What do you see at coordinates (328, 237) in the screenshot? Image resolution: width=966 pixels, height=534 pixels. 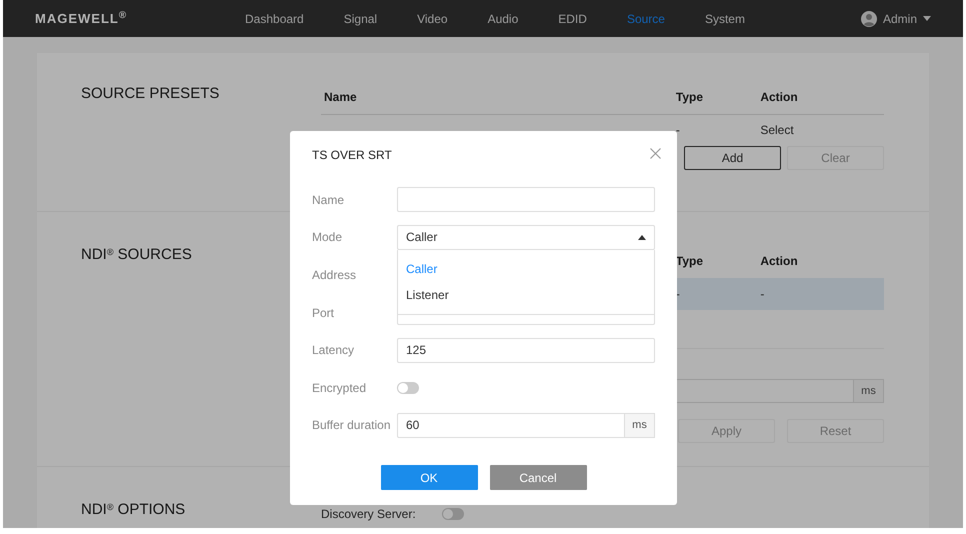 I see `field-label: Mode` at bounding box center [328, 237].